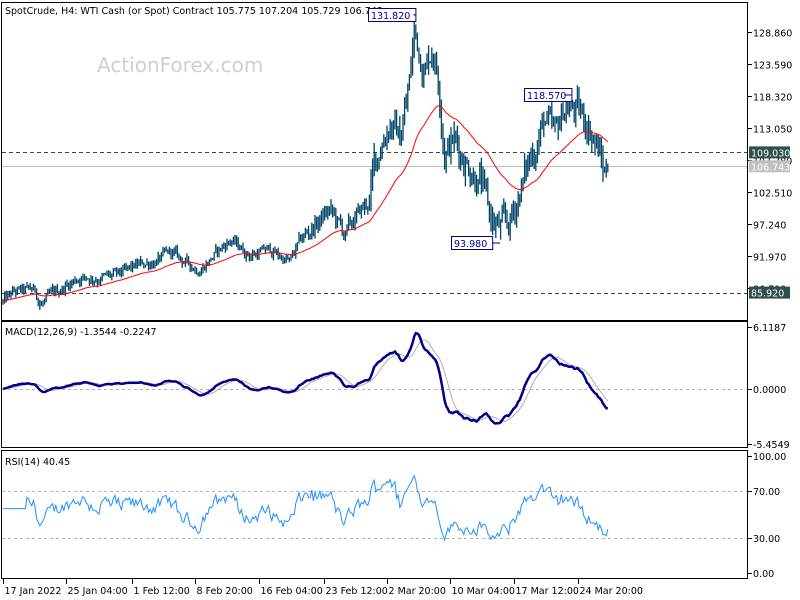  I want to click on x-tick-label: 16 Feb 04:00, so click(292, 591).